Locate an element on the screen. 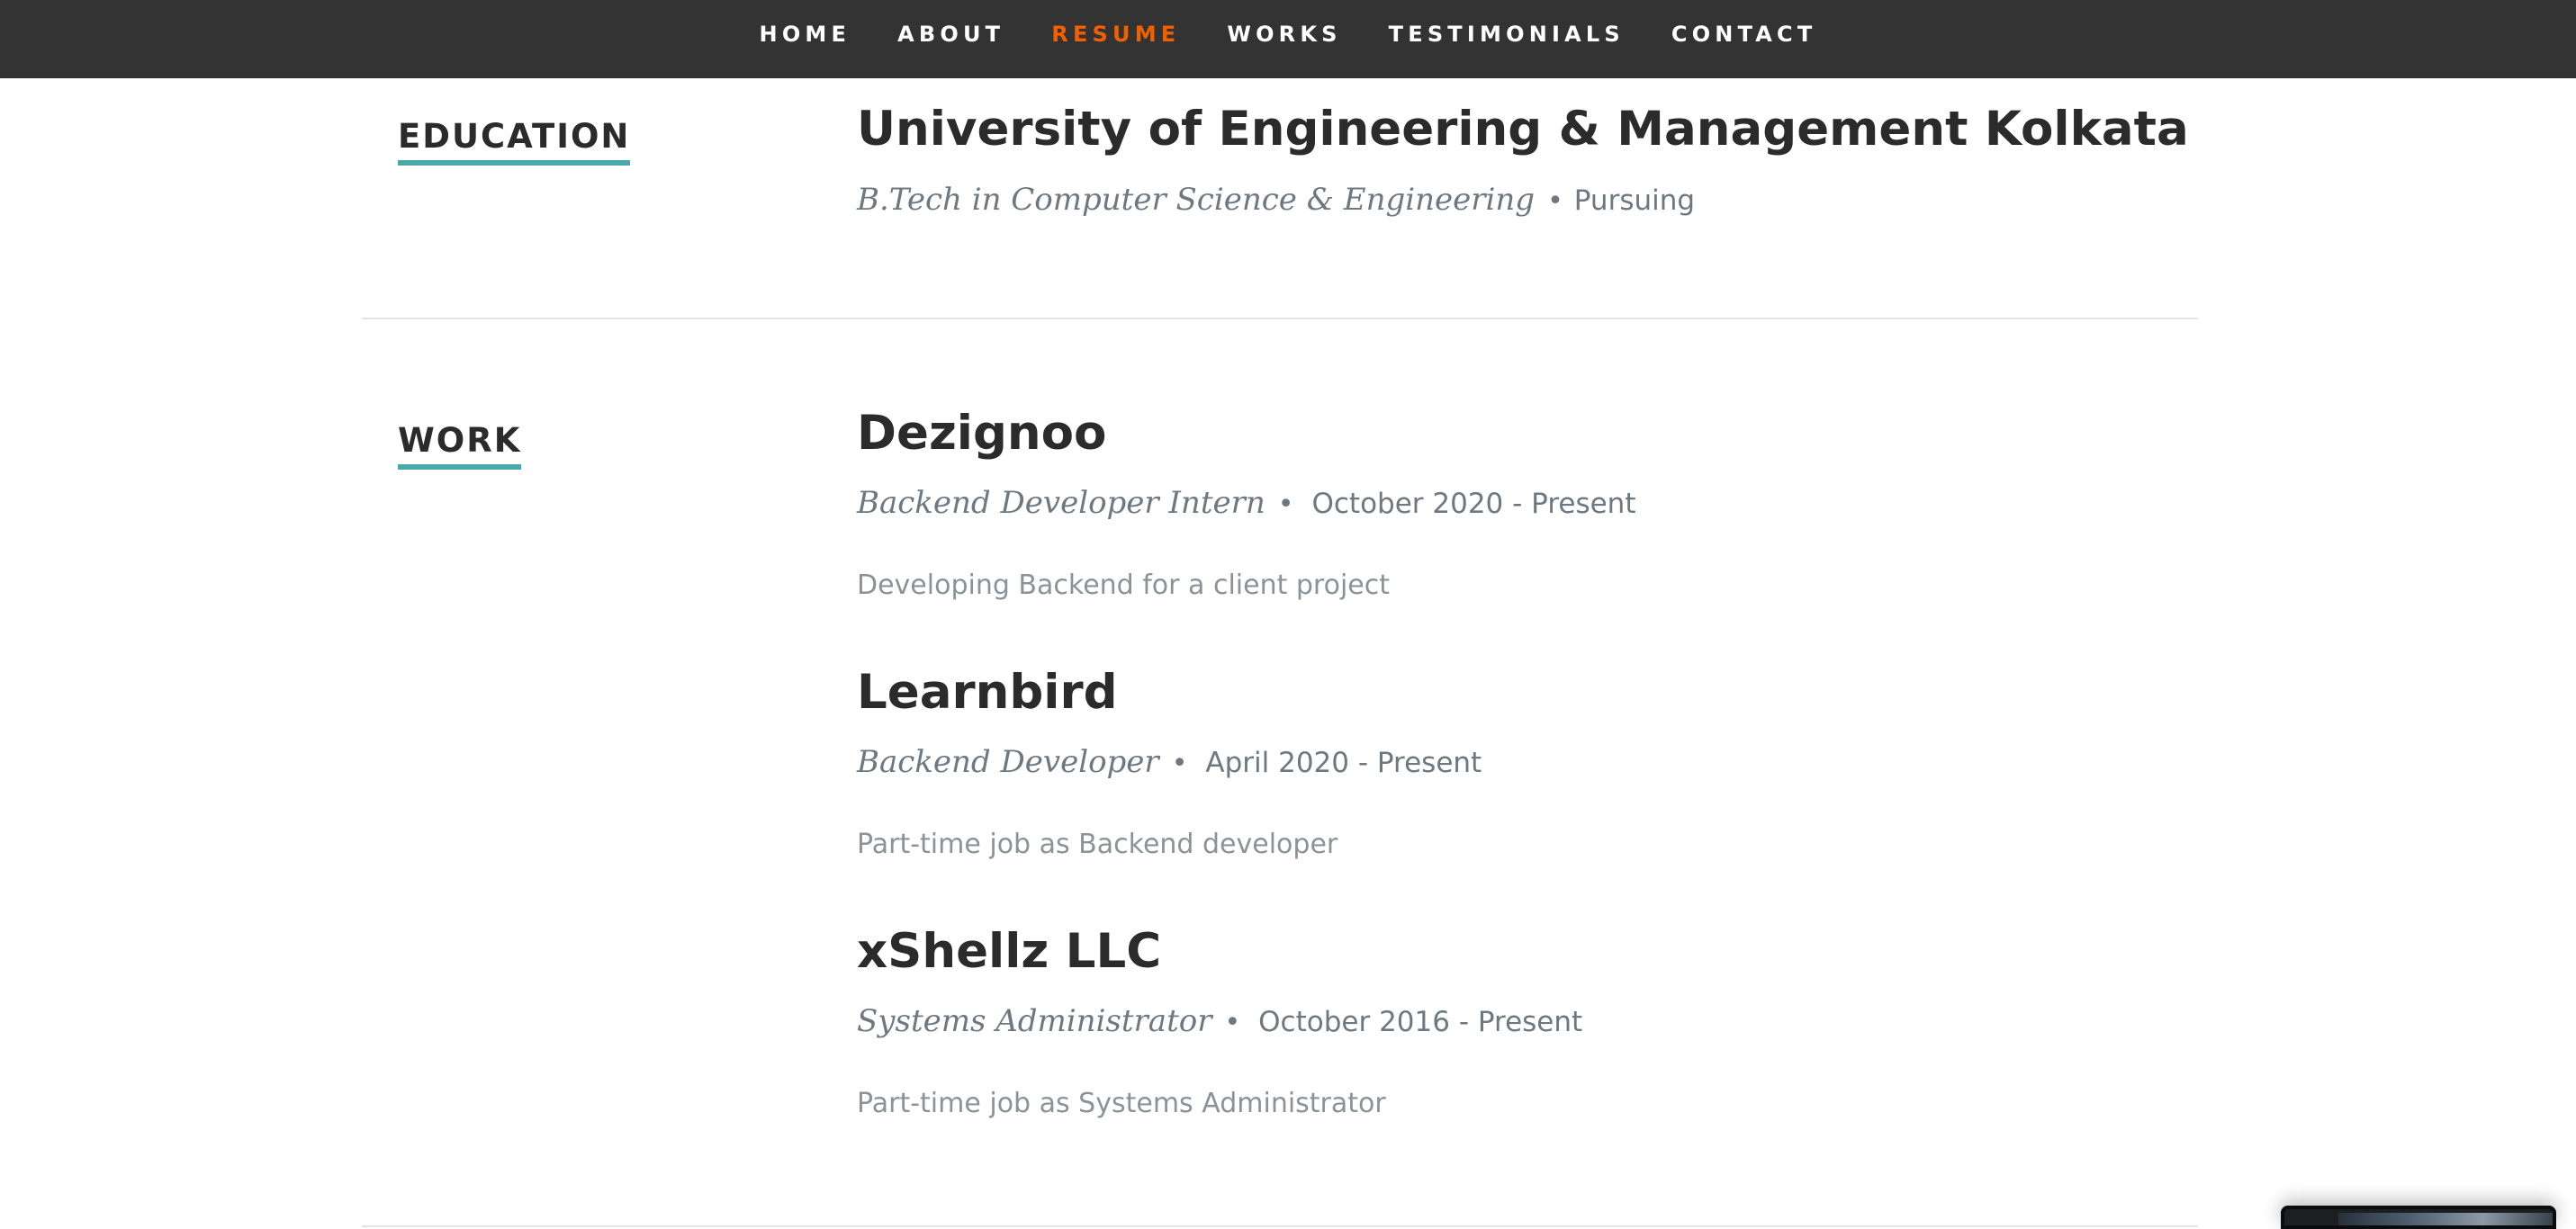  nav-link-home: HOME is located at coordinates (805, 34).